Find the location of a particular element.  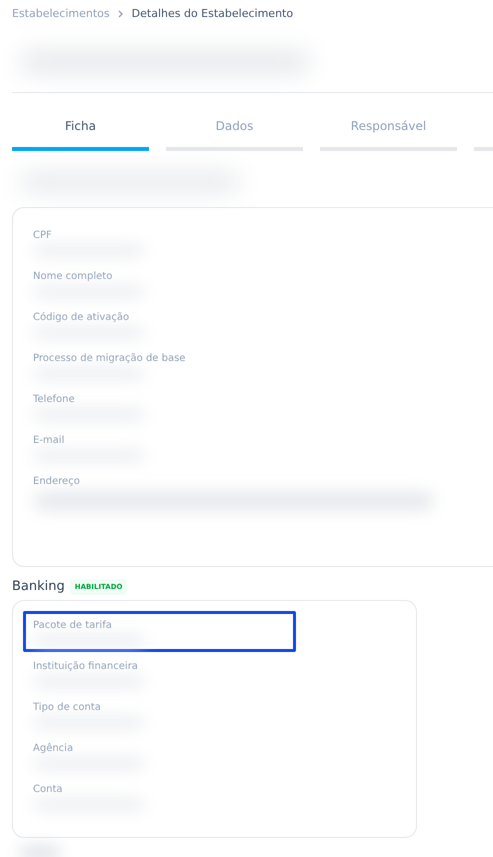

field-label: Código de ativação is located at coordinates (81, 318).